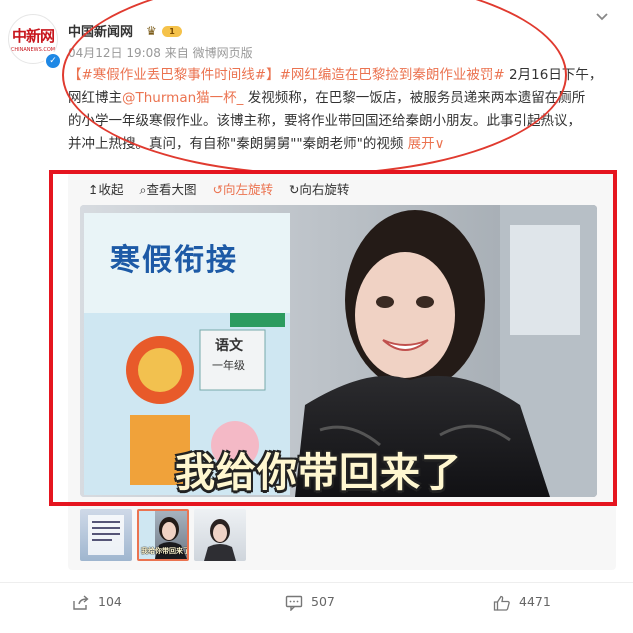  What do you see at coordinates (602, 18) in the screenshot?
I see `chevron-down-icon` at bounding box center [602, 18].